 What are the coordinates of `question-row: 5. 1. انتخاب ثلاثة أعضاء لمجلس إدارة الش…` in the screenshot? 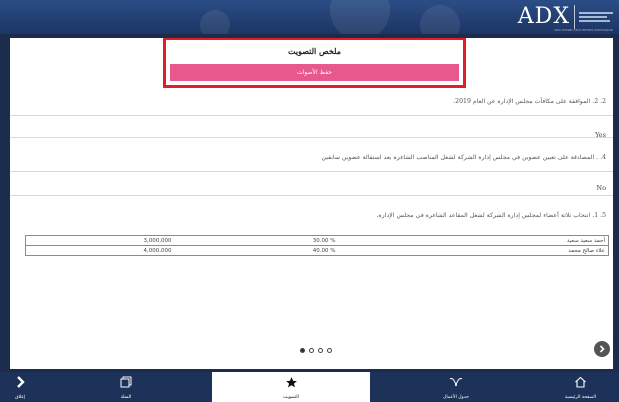 It's located at (491, 215).